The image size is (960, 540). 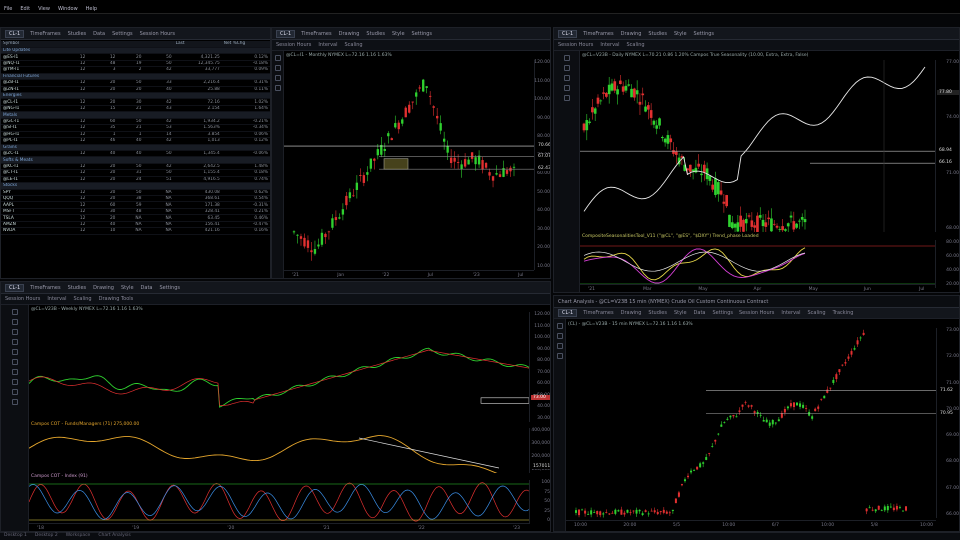 I want to click on chart1-settings-button: Settings, so click(x=422, y=34).